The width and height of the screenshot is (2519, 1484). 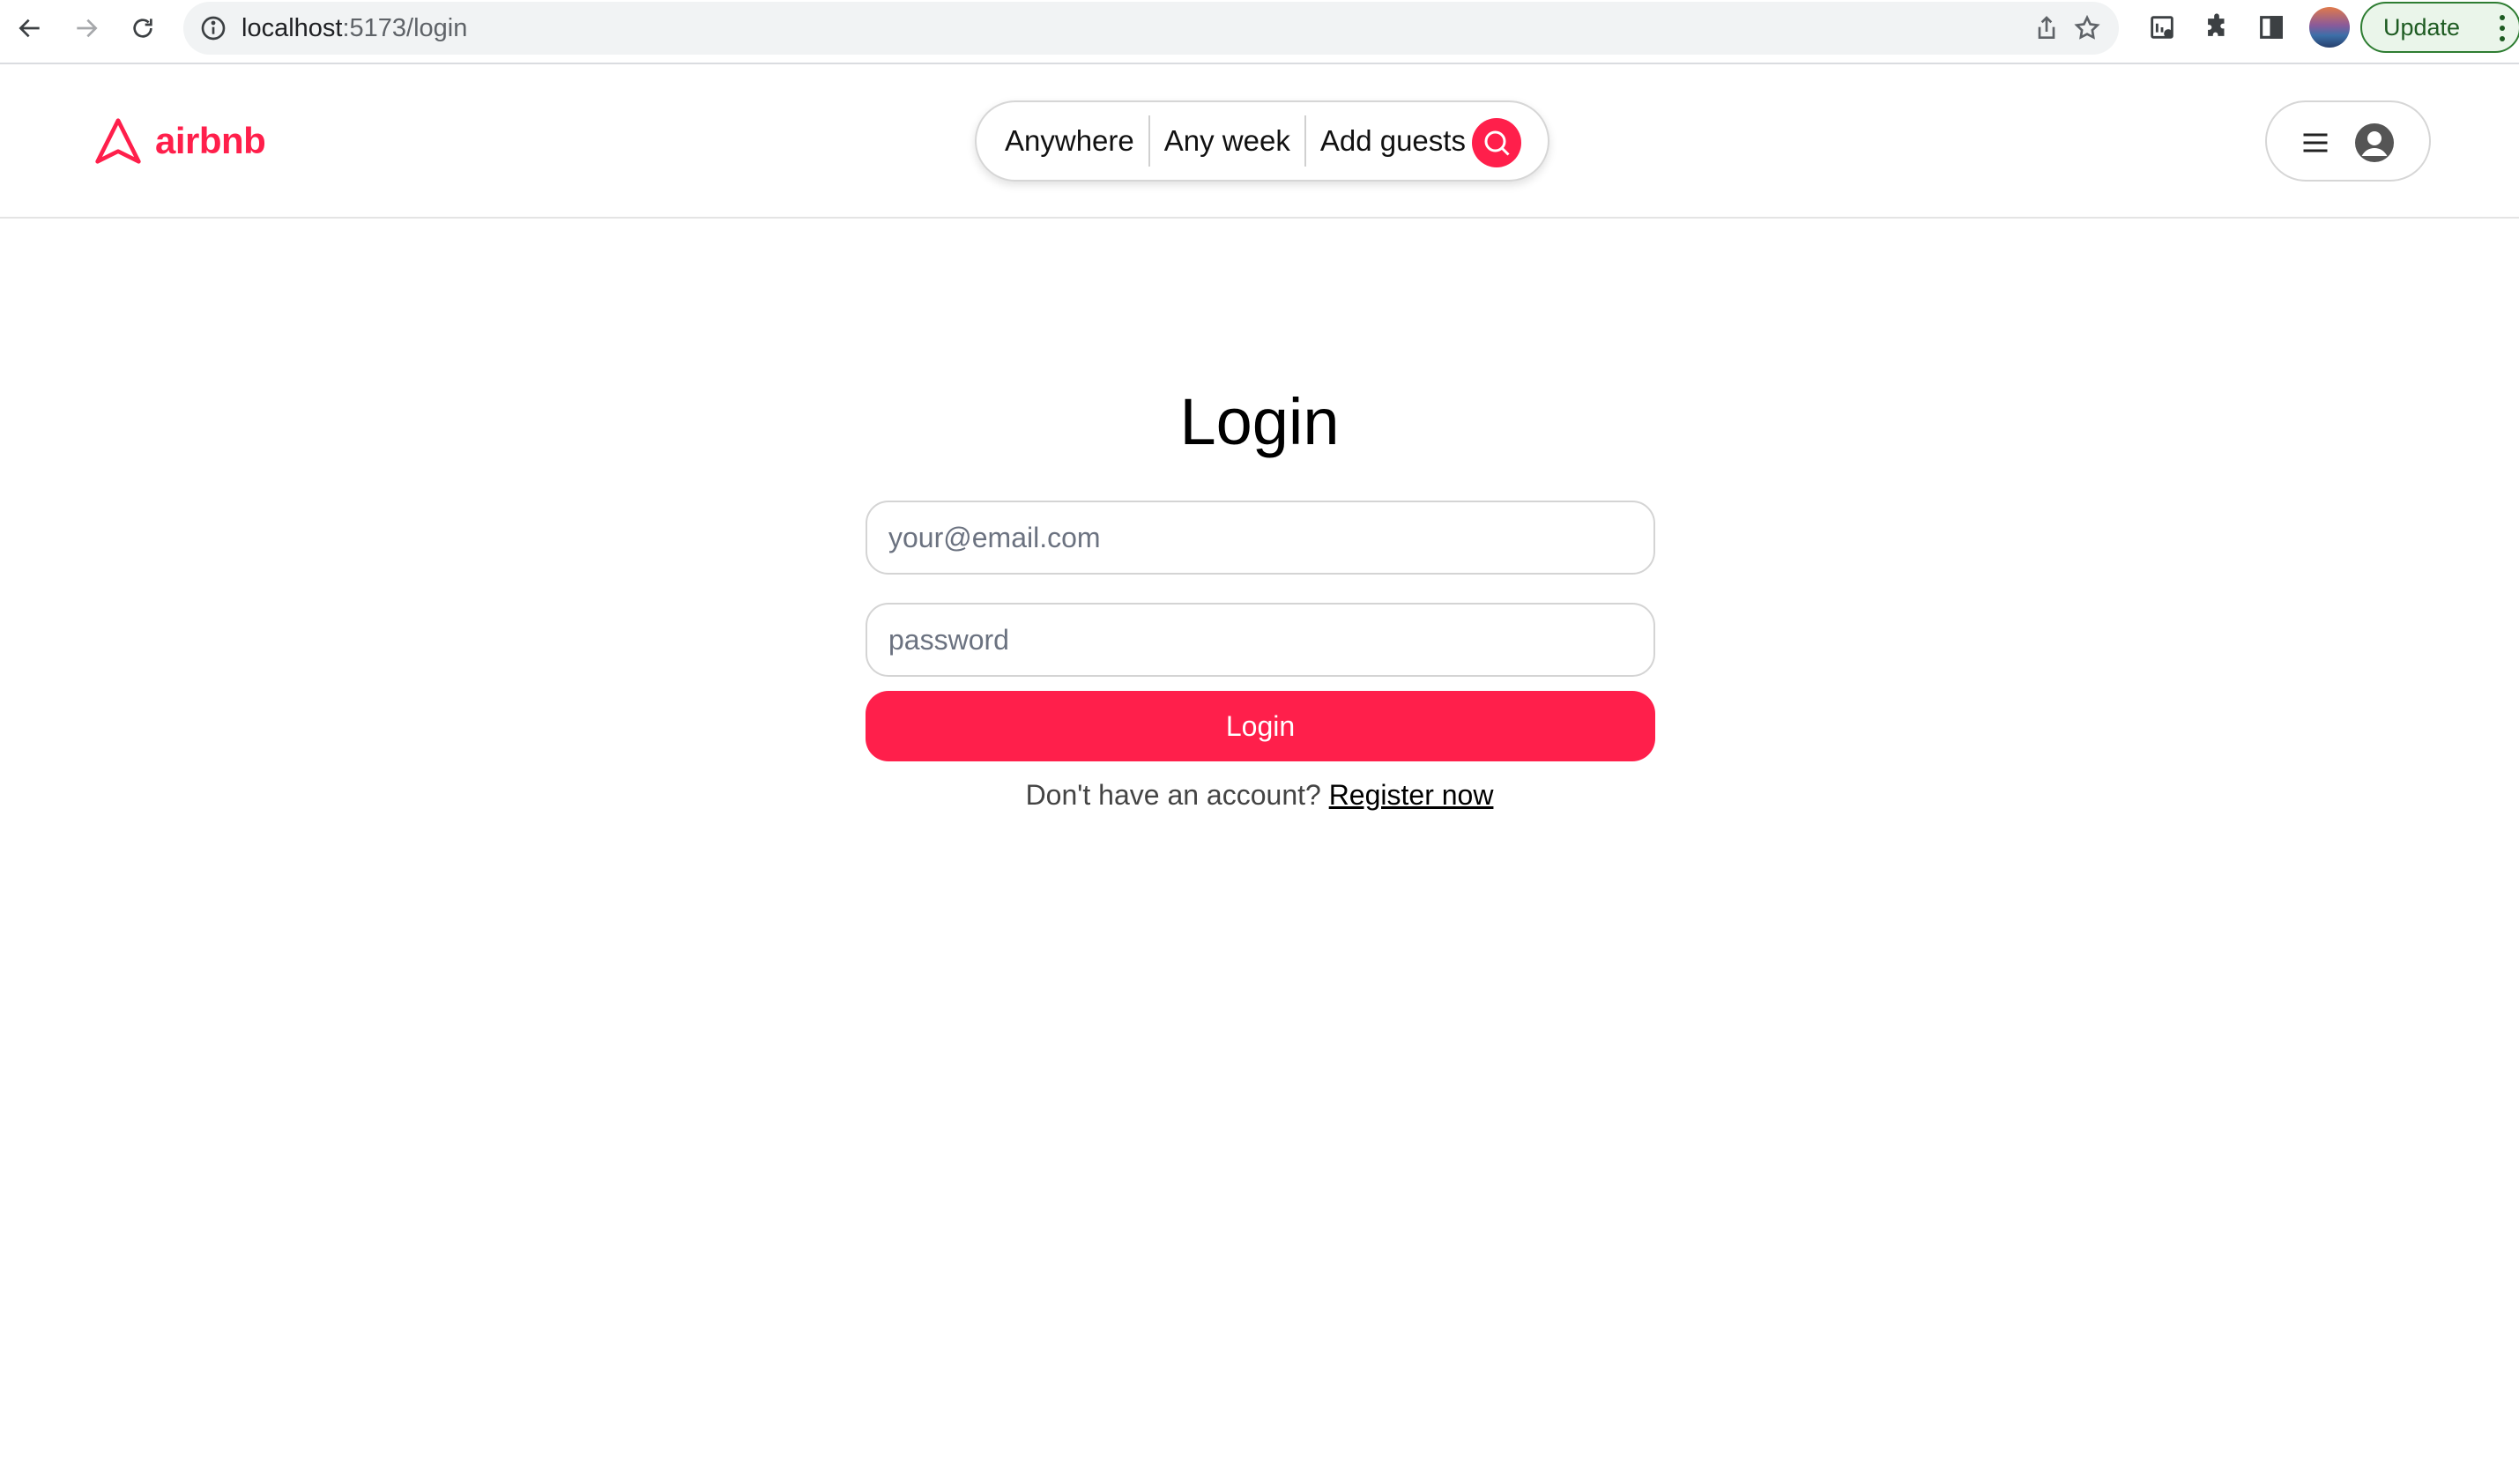 What do you see at coordinates (1227, 141) in the screenshot?
I see `search-any-week: Any week` at bounding box center [1227, 141].